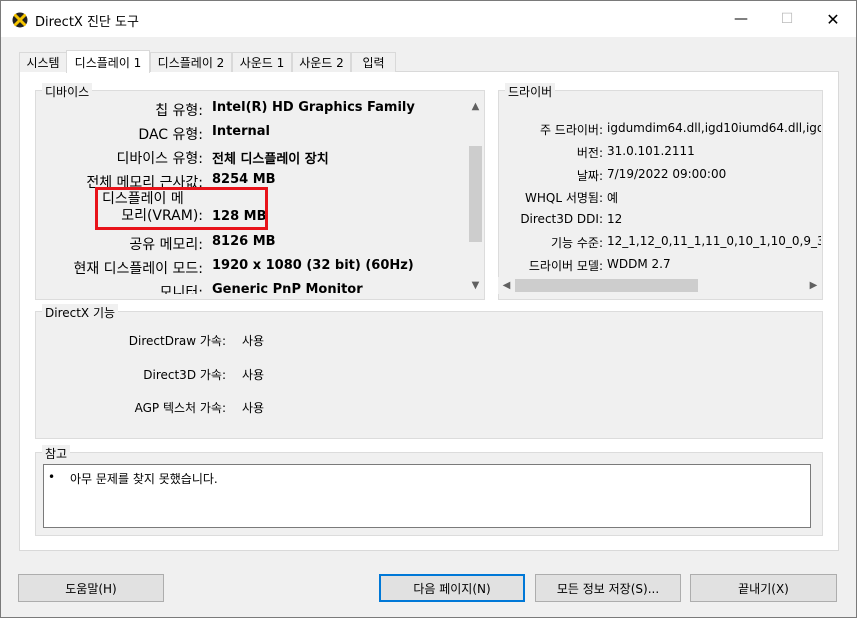 This screenshot has width=857, height=618. I want to click on tab-display-1: 디스플레이 1, so click(108, 61).